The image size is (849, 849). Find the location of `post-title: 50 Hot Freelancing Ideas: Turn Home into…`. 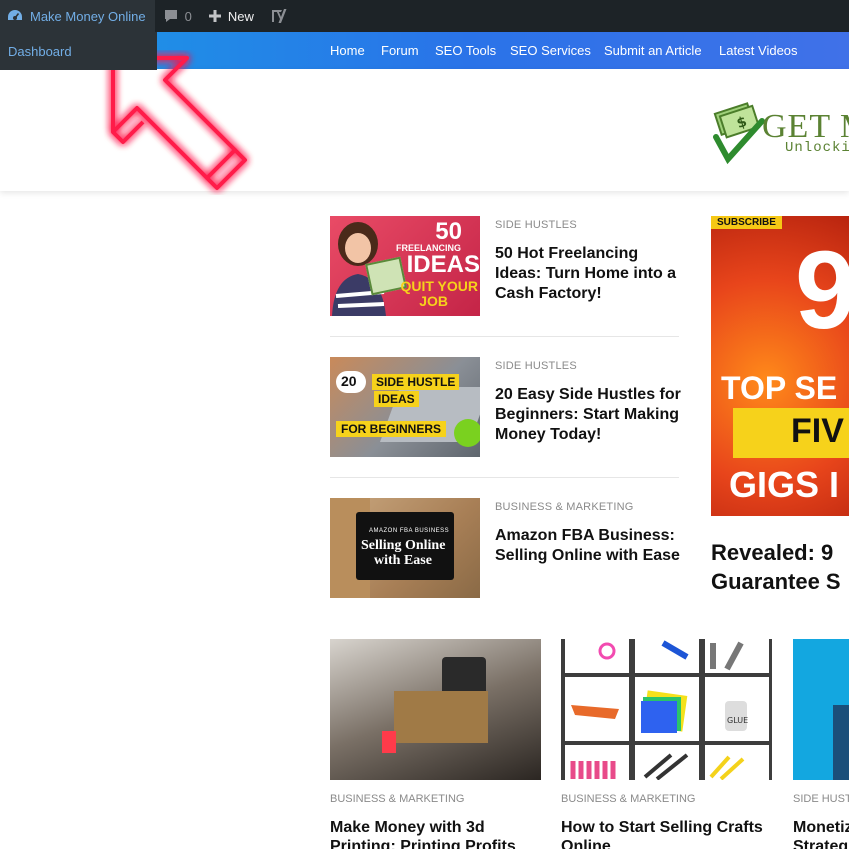

post-title: 50 Hot Freelancing Ideas: Turn Home into… is located at coordinates (590, 274).